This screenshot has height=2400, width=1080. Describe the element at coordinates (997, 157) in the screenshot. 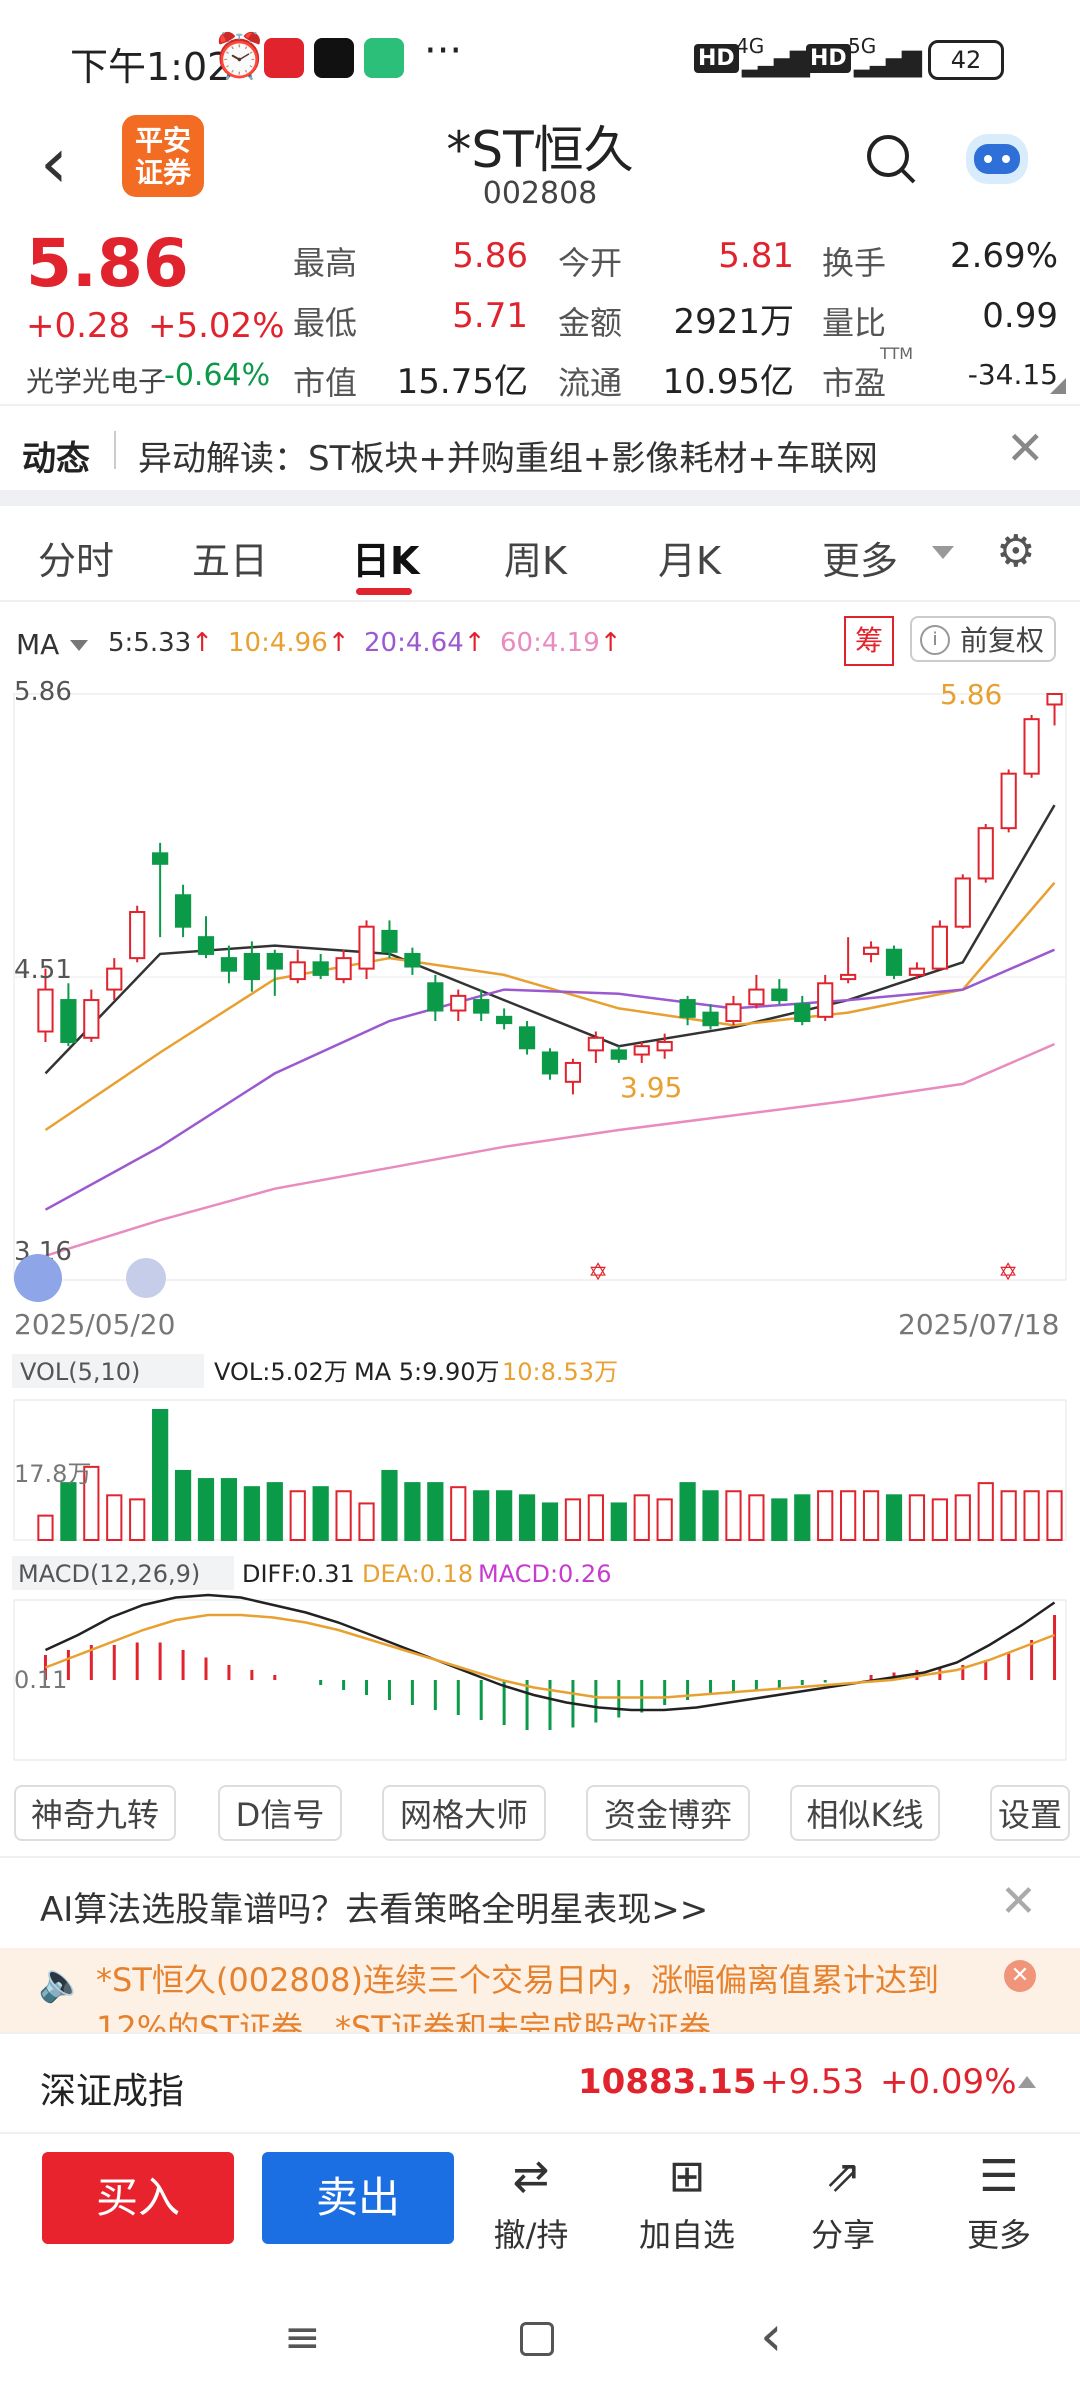

I see `robot-assistant-icon` at that location.